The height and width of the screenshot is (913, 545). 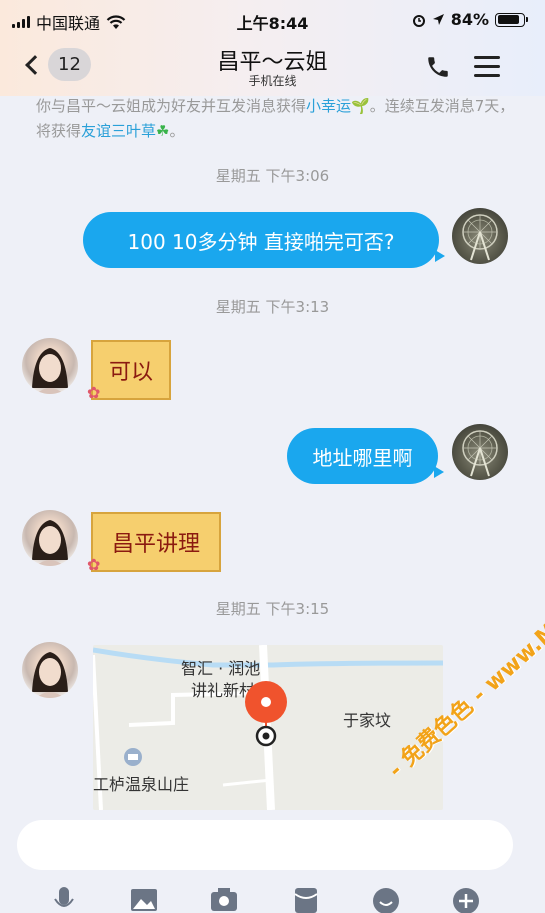 What do you see at coordinates (466, 899) in the screenshot?
I see `plus-icon` at bounding box center [466, 899].